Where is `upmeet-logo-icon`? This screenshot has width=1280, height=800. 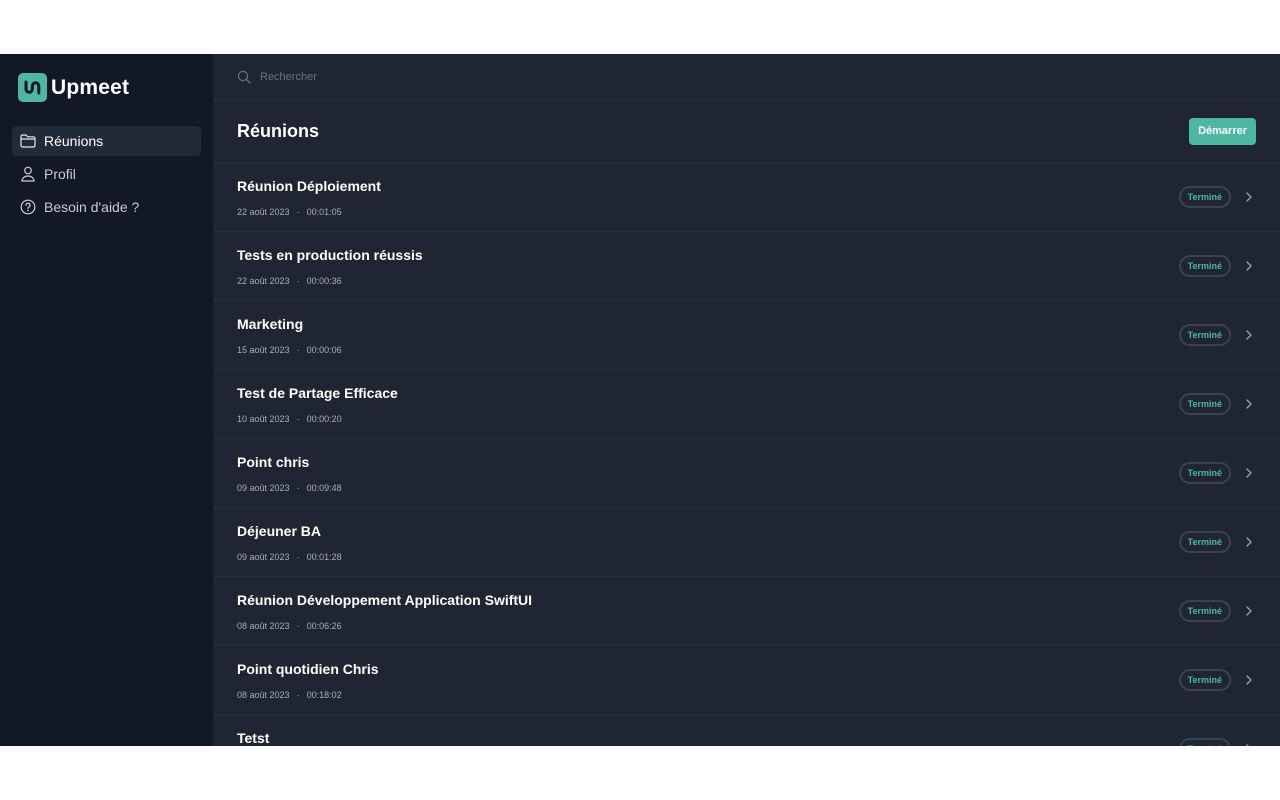 upmeet-logo-icon is located at coordinates (32, 87).